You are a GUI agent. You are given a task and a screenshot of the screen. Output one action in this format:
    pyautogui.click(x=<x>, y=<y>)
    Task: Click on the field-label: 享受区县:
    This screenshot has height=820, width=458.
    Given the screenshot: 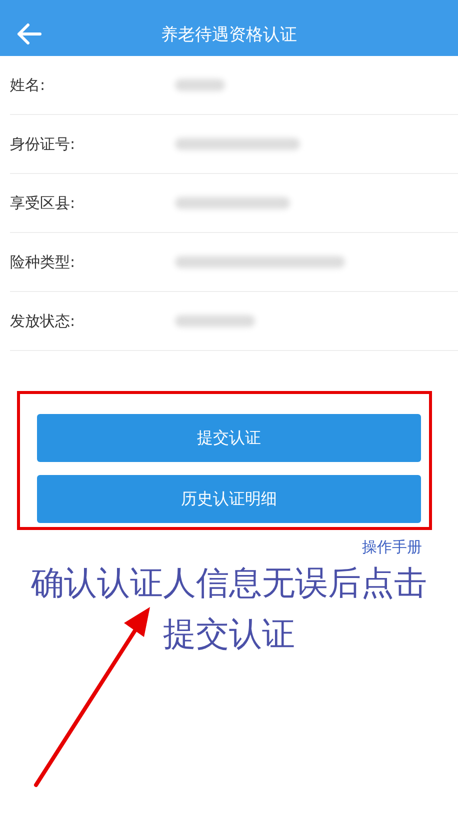 What is the action you would take?
    pyautogui.click(x=43, y=203)
    